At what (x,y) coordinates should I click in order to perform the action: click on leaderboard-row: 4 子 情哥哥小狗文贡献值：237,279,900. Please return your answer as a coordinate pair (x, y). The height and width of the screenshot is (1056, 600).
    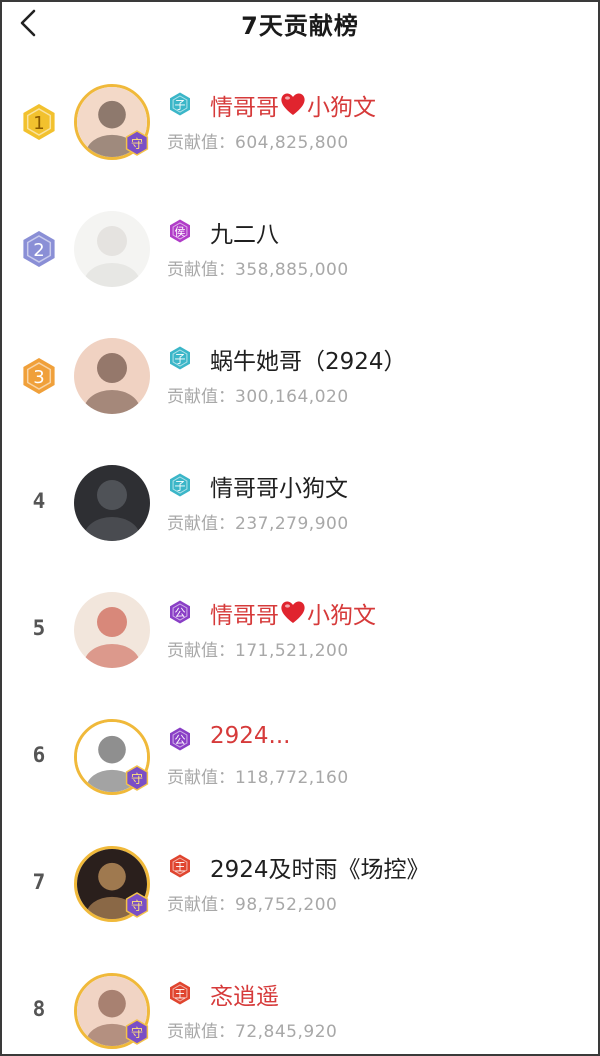
    Looking at the image, I should click on (300, 526).